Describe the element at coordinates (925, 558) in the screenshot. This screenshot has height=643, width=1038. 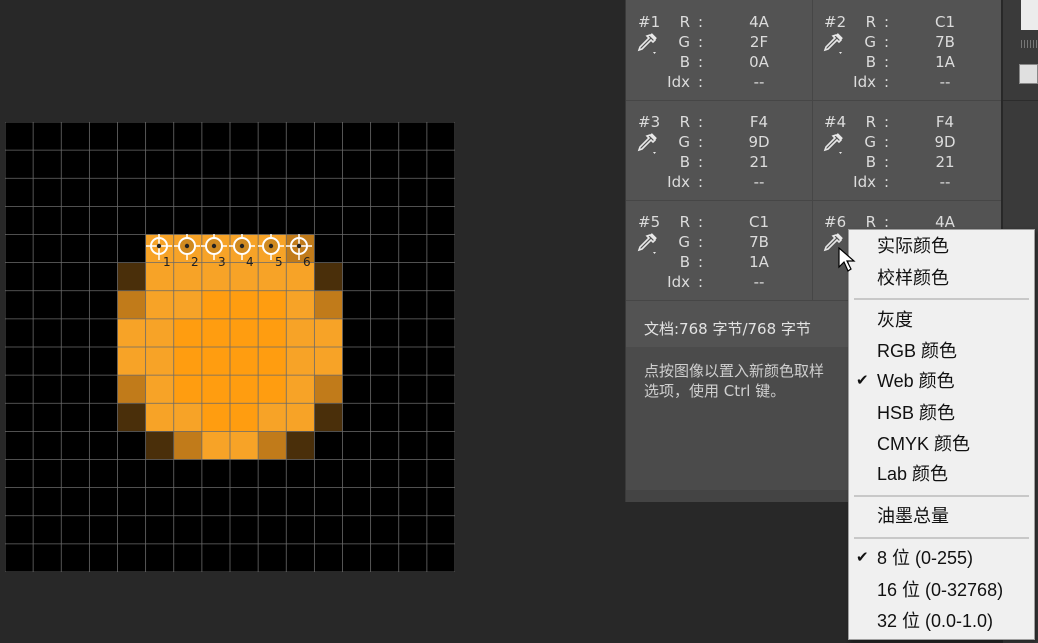
I see `menu-item: 8 位 (0-255)` at that location.